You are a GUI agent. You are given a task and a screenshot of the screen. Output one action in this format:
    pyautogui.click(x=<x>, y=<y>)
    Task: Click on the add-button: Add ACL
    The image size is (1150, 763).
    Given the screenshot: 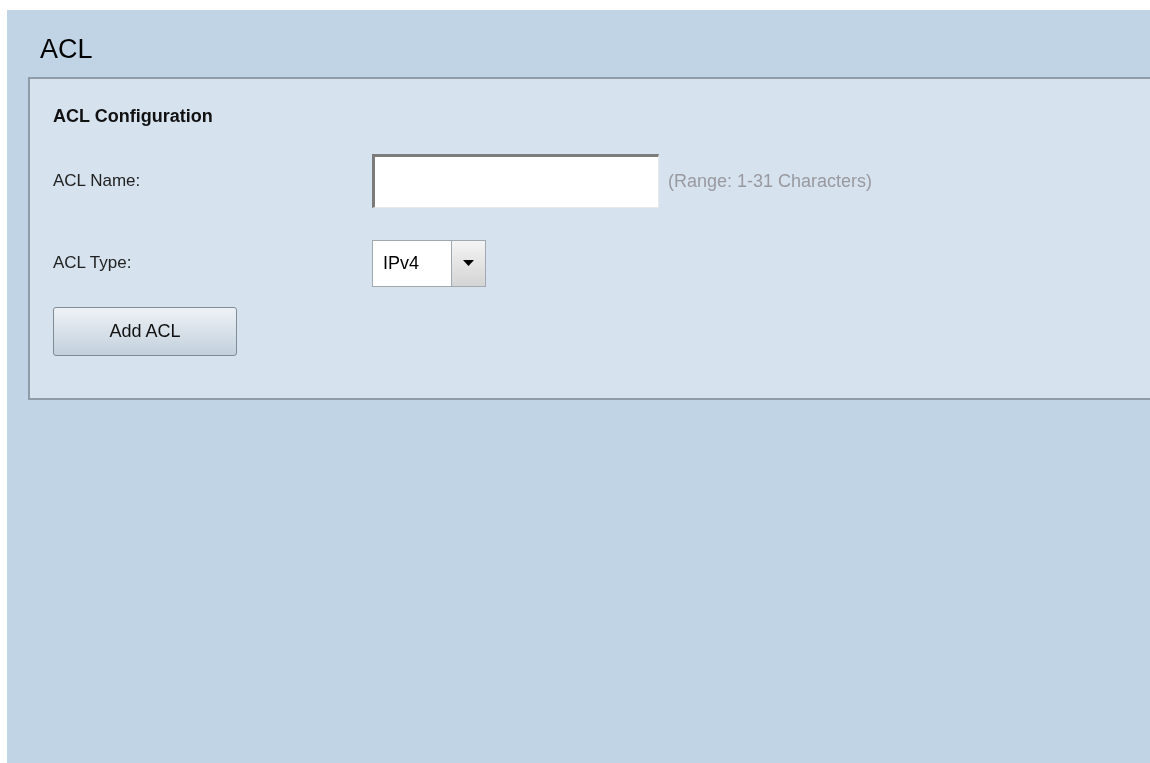 What is the action you would take?
    pyautogui.click(x=145, y=331)
    